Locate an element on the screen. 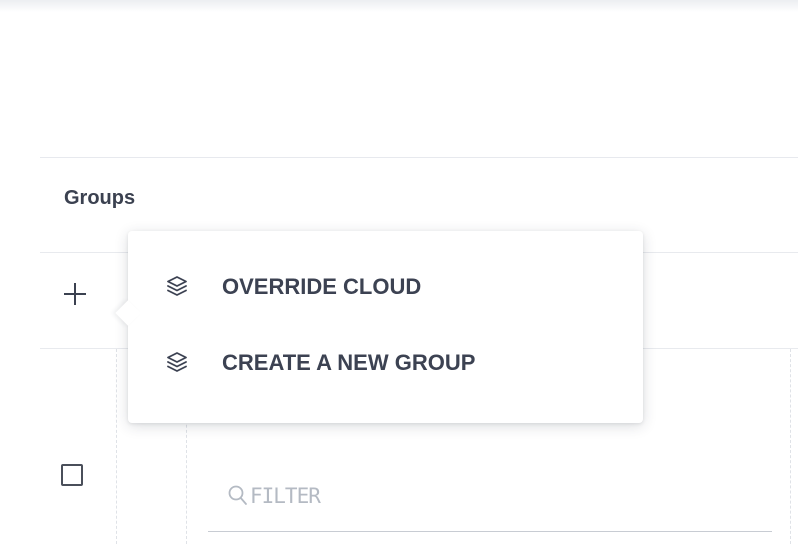 Image resolution: width=798 pixels, height=544 pixels. filter-underline is located at coordinates (490, 531).